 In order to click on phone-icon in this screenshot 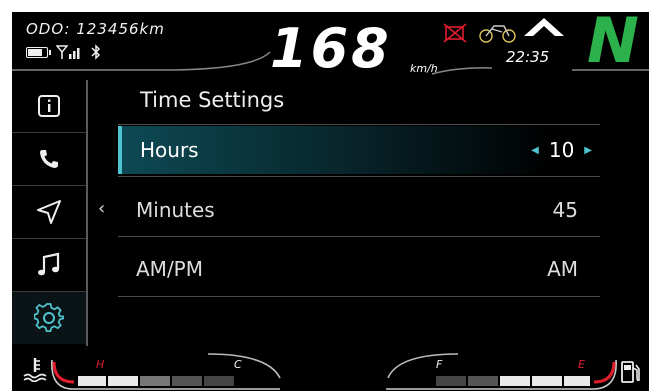, I will do `click(49, 159)`.